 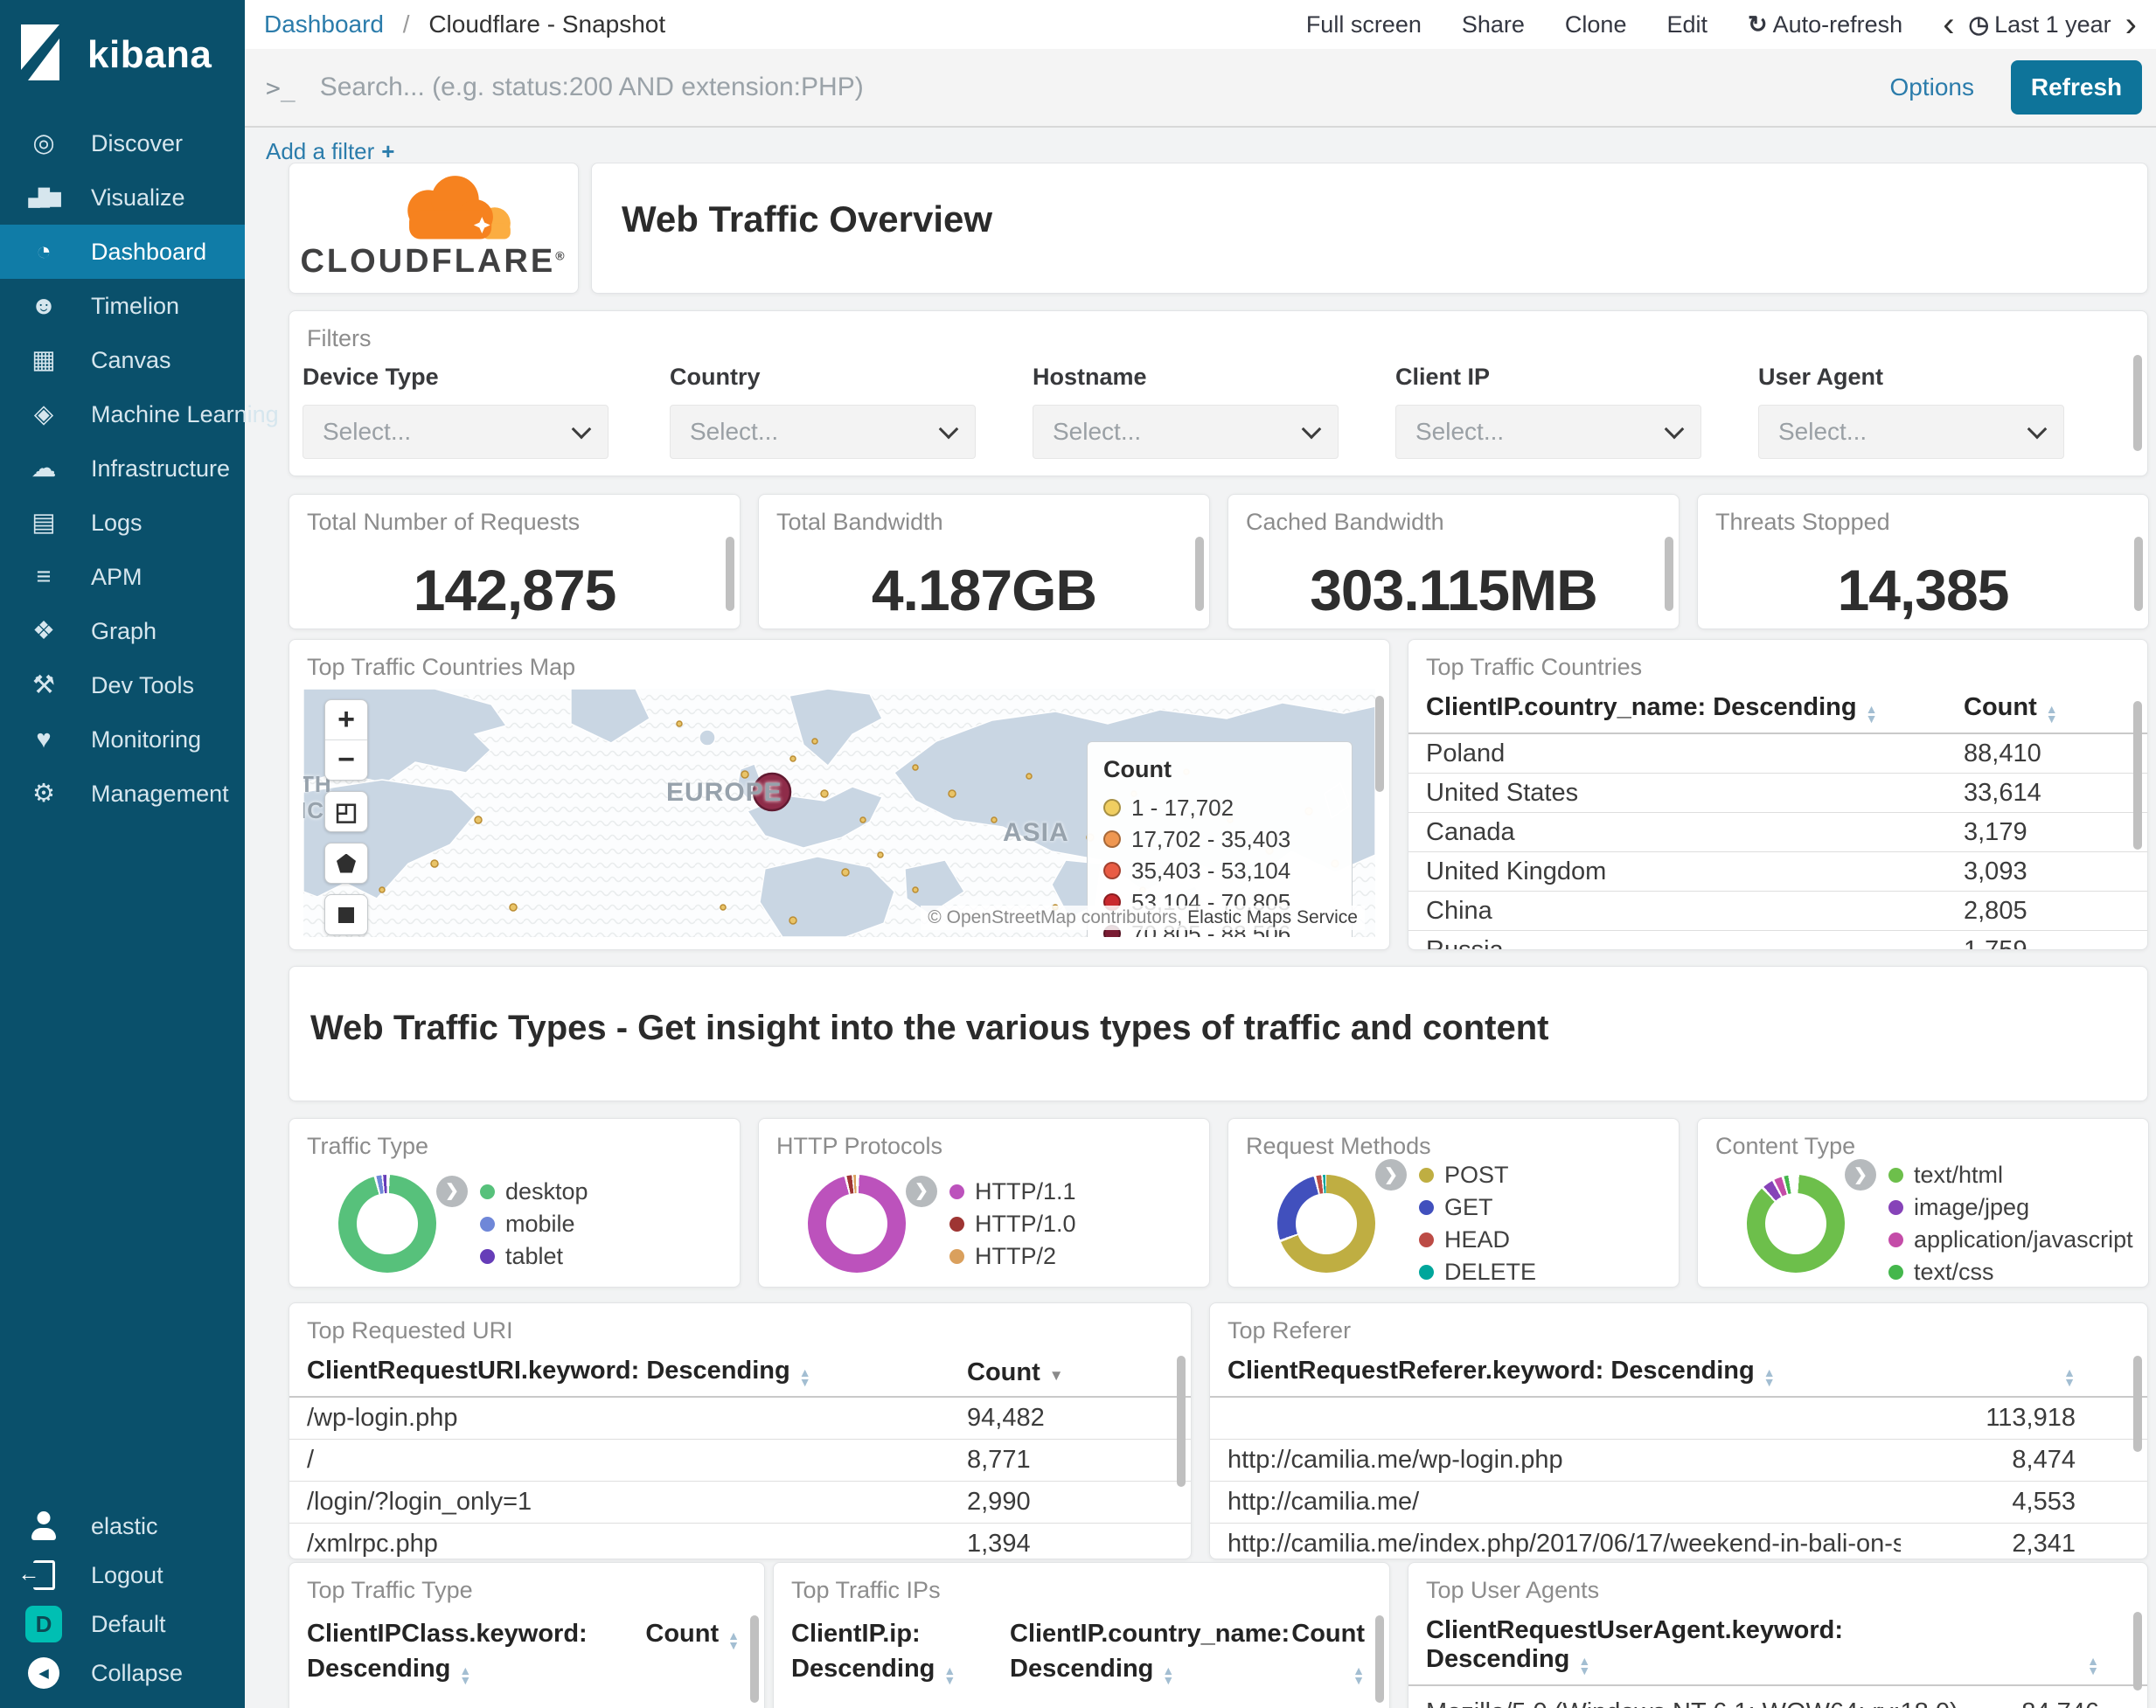 What do you see at coordinates (122, 1526) in the screenshot?
I see `sidebar-item-user: elastic` at bounding box center [122, 1526].